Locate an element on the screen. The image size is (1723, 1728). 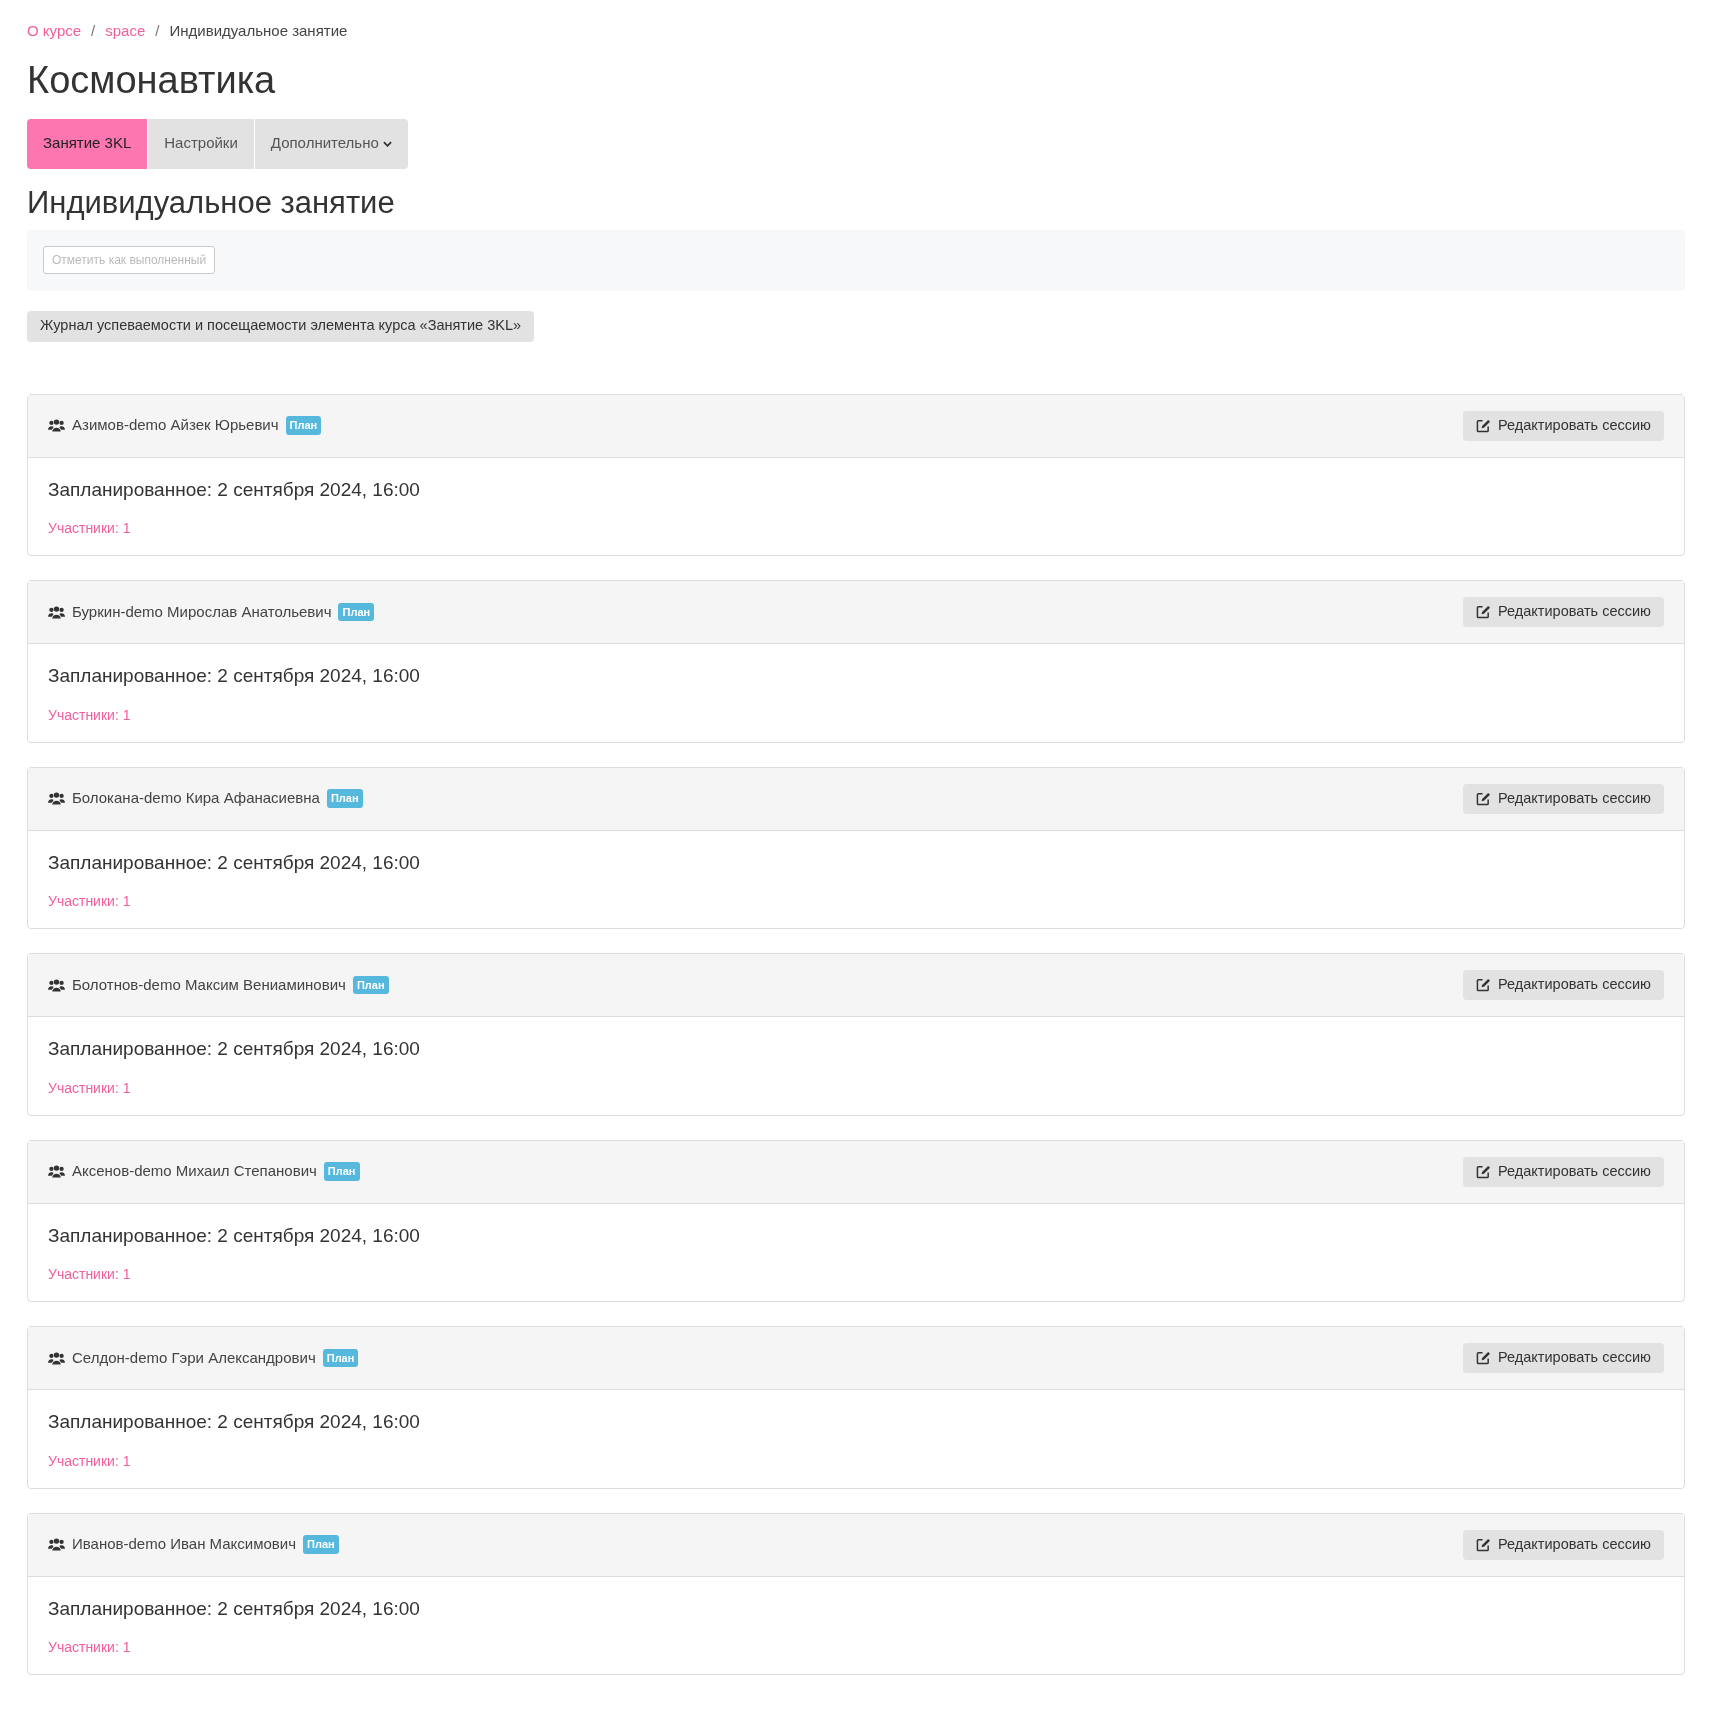
breadcrumb-link: О курсе is located at coordinates (54, 31).